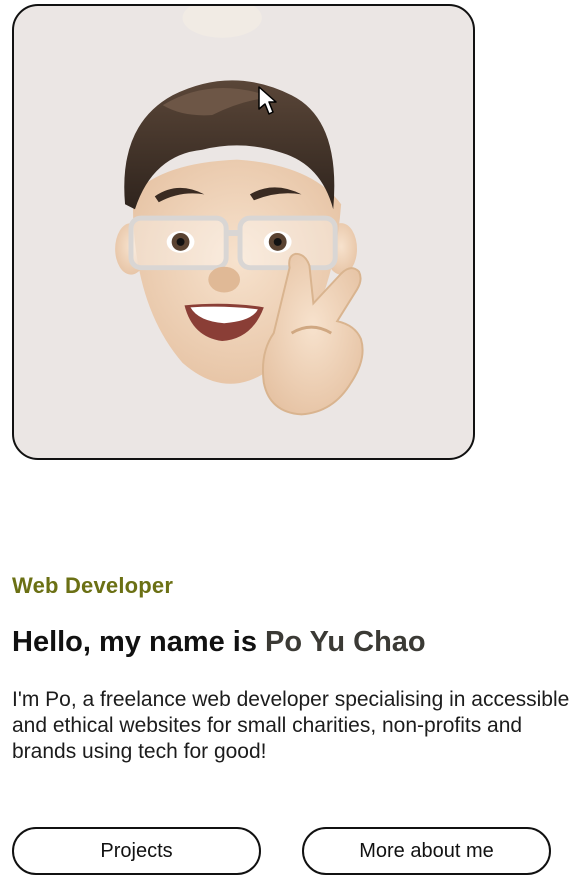  I want to click on projects-button: Projects, so click(136, 851).